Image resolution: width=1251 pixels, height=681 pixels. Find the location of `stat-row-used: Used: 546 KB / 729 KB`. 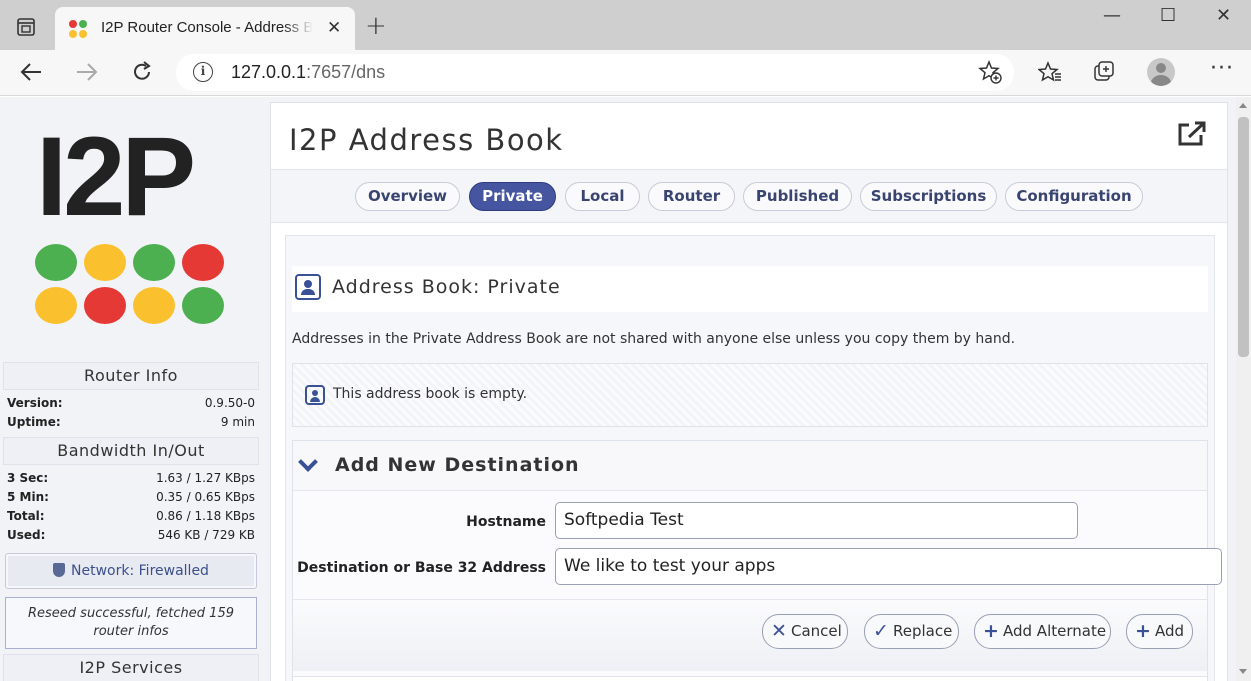

stat-row-used: Used: 546 KB / 729 KB is located at coordinates (131, 537).